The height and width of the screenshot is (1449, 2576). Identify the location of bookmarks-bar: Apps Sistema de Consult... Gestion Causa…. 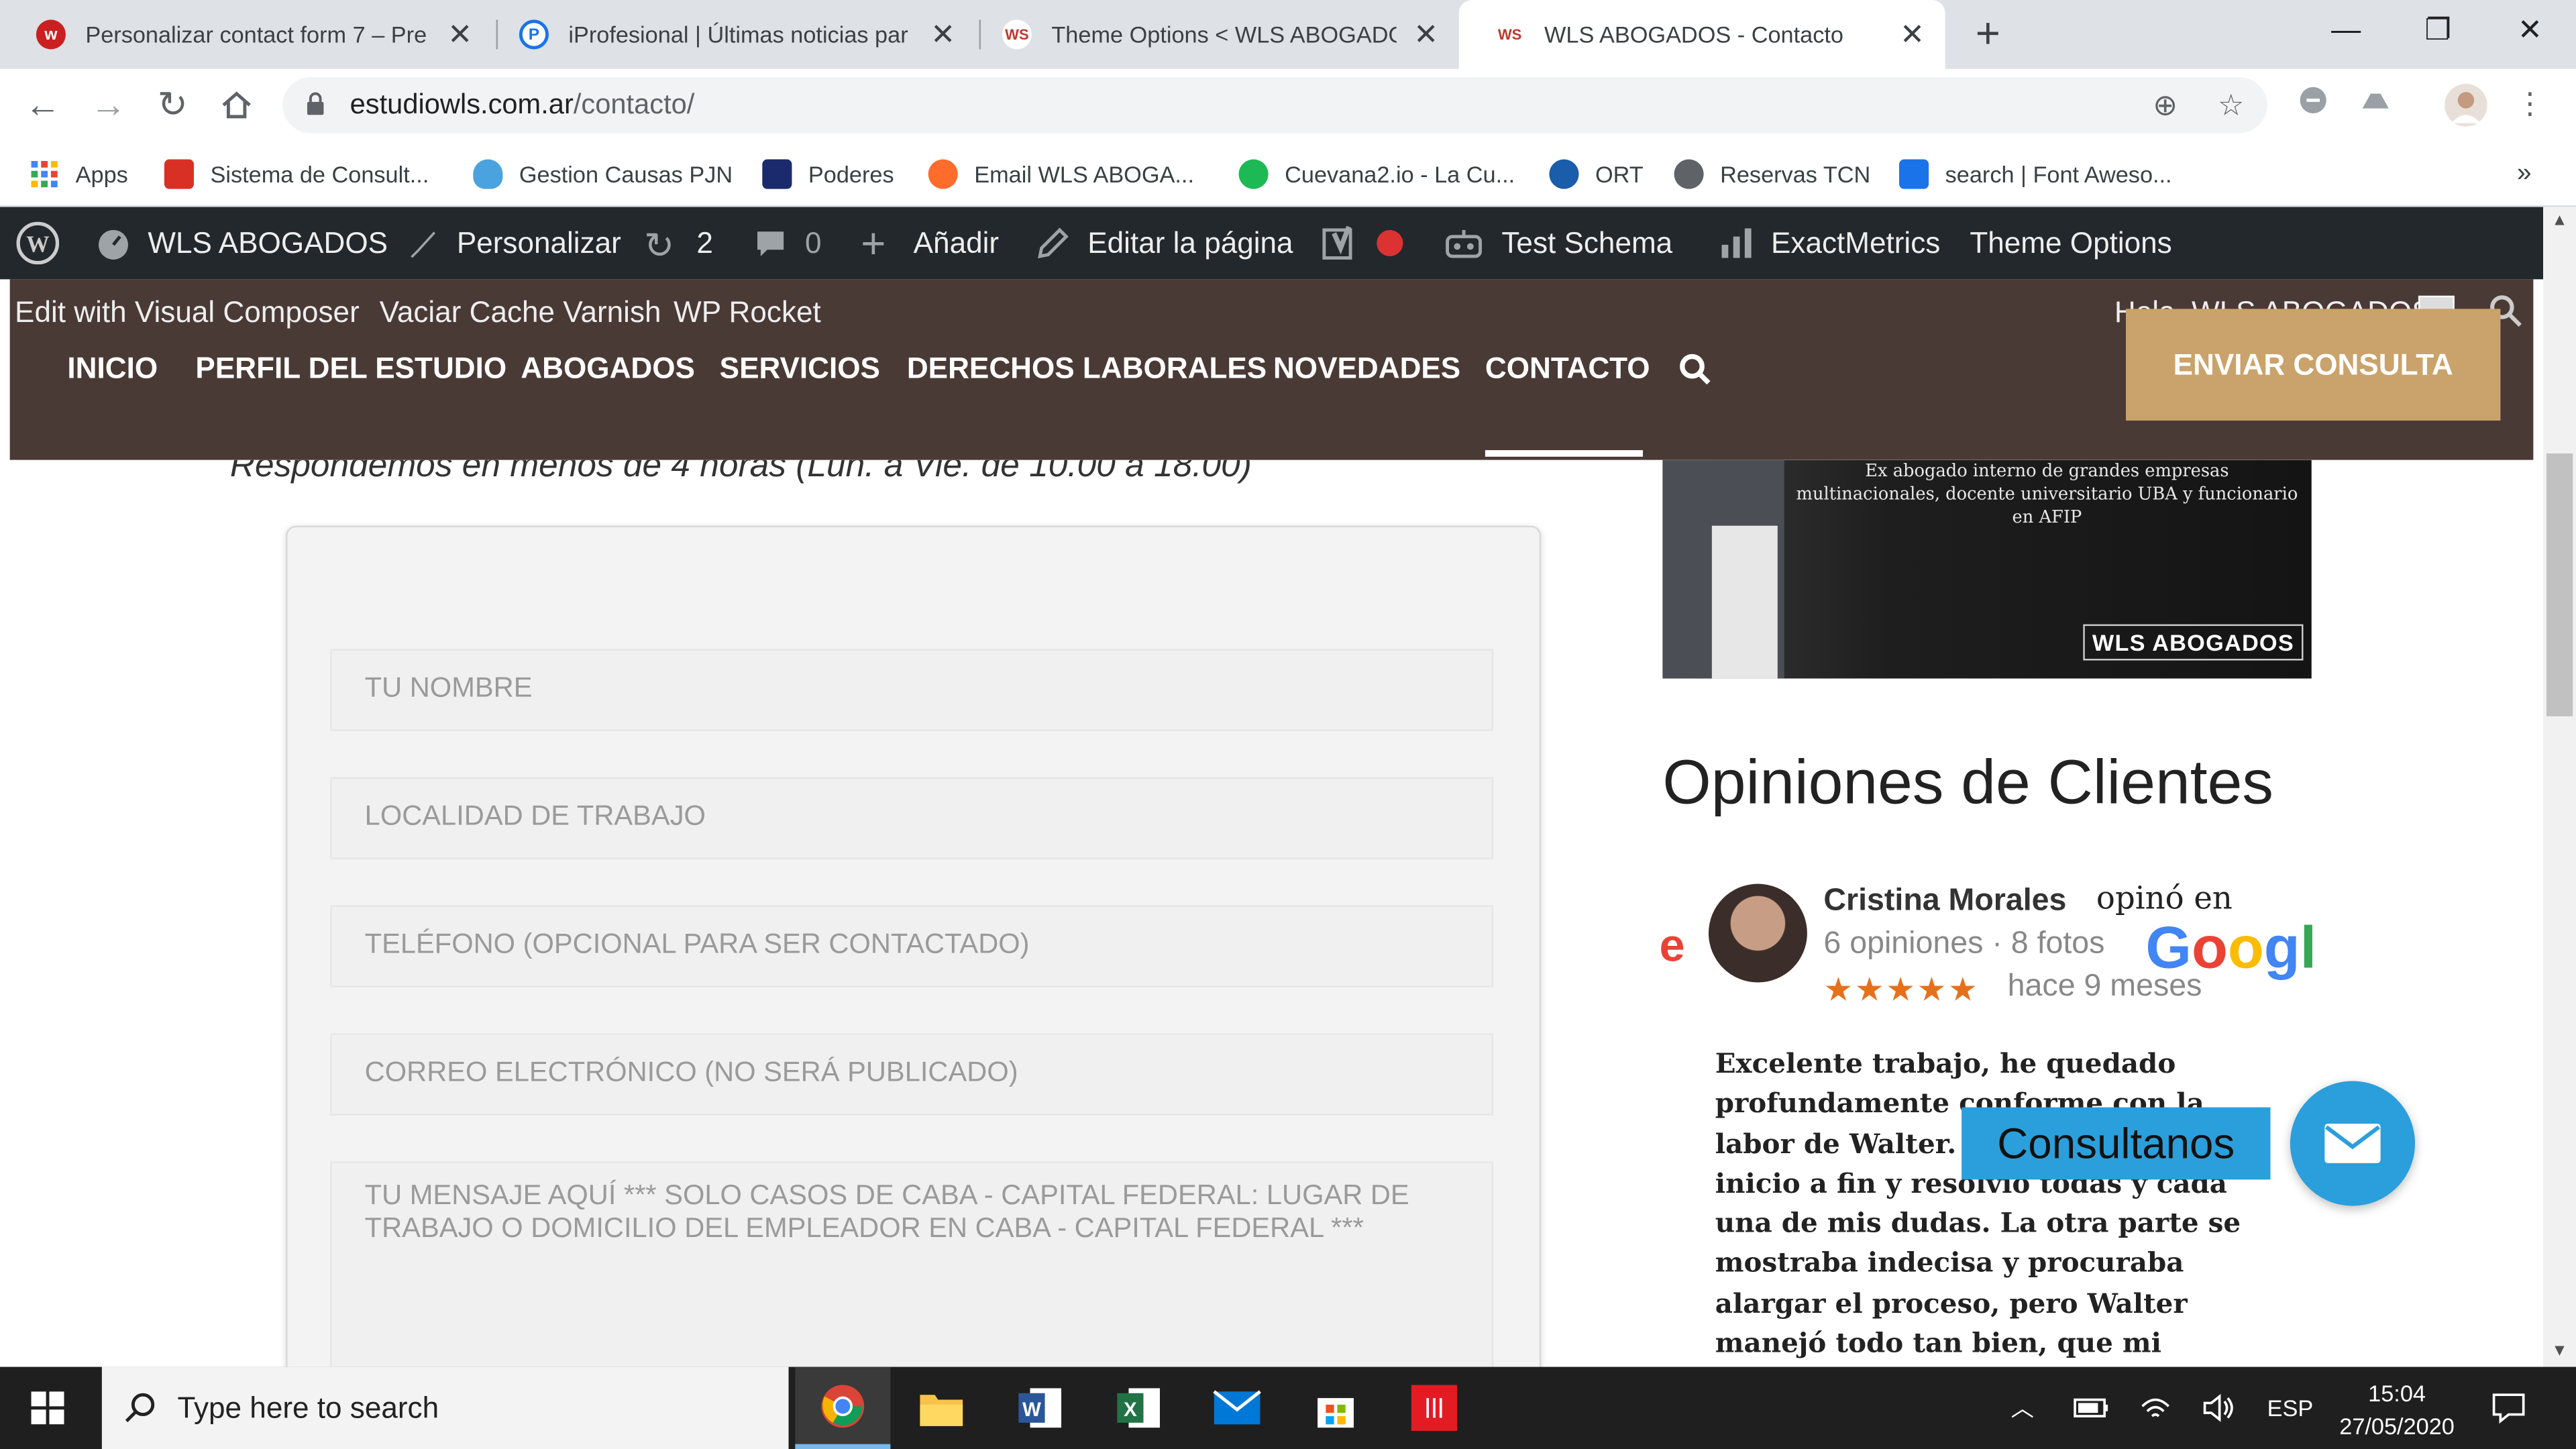
(1288, 174).